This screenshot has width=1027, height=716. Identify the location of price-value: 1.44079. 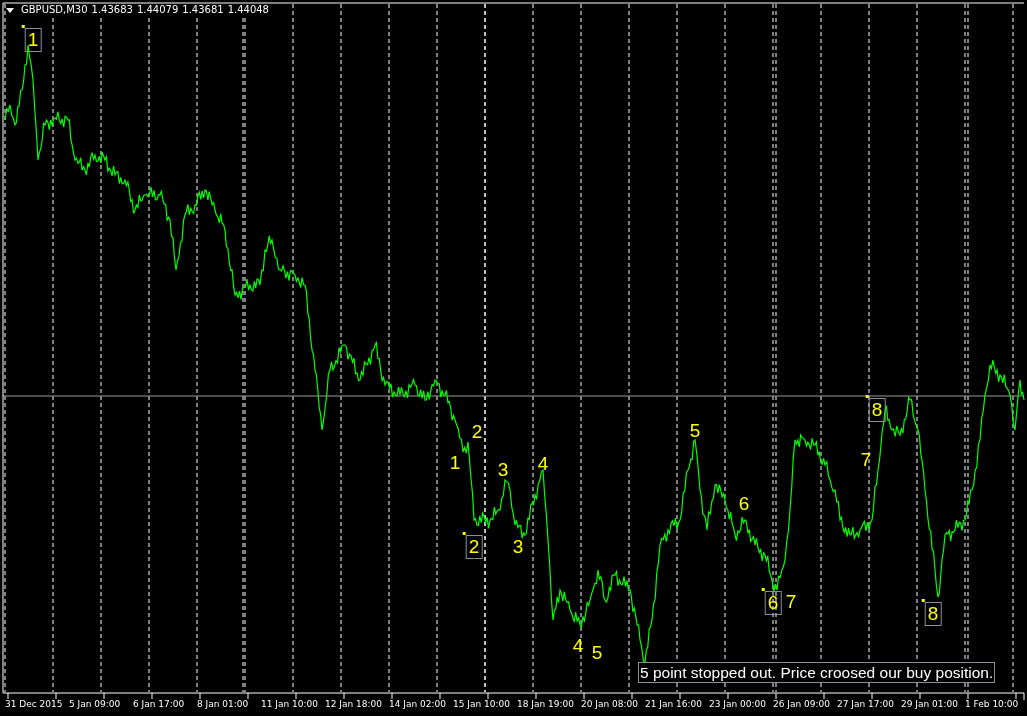
(157, 10).